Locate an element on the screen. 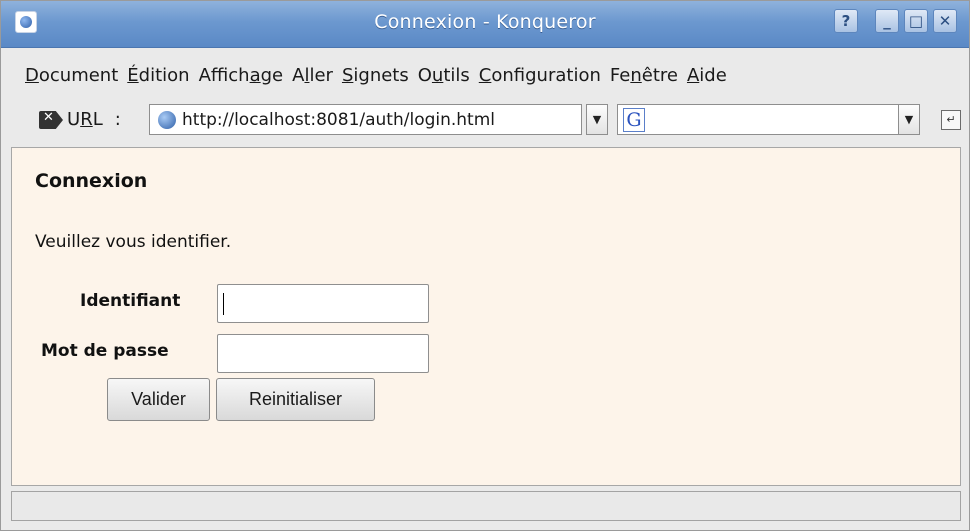  password-label: Mot de passe is located at coordinates (105, 351).